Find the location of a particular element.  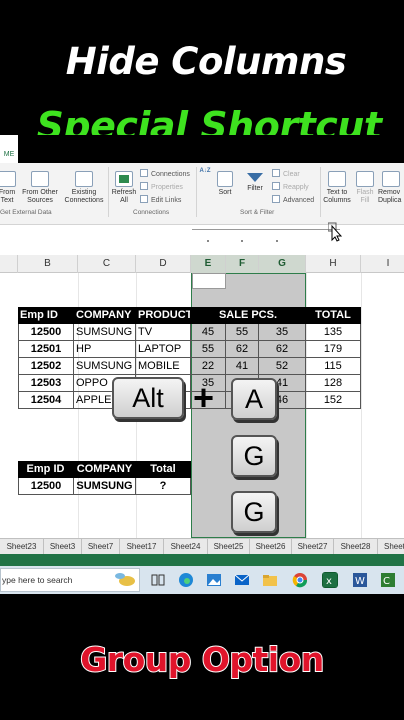

column-header-c: C is located at coordinates (107, 264).